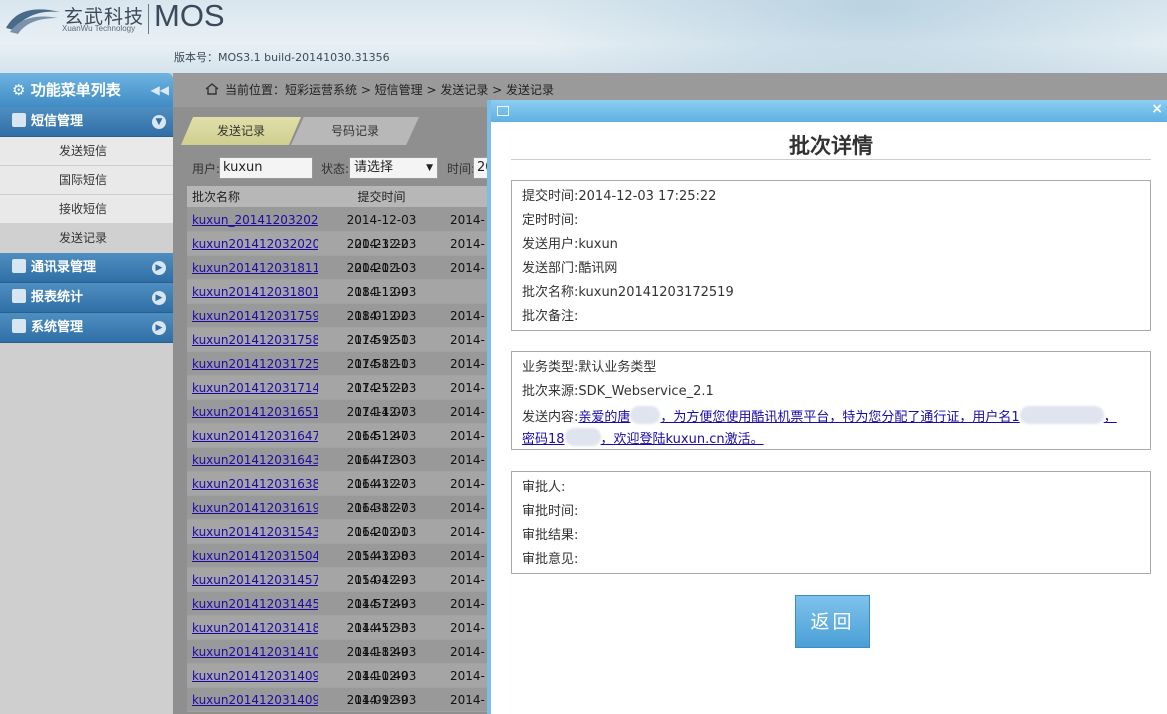  What do you see at coordinates (550, 316) in the screenshot?
I see `batch-note-field: 批次备注:` at bounding box center [550, 316].